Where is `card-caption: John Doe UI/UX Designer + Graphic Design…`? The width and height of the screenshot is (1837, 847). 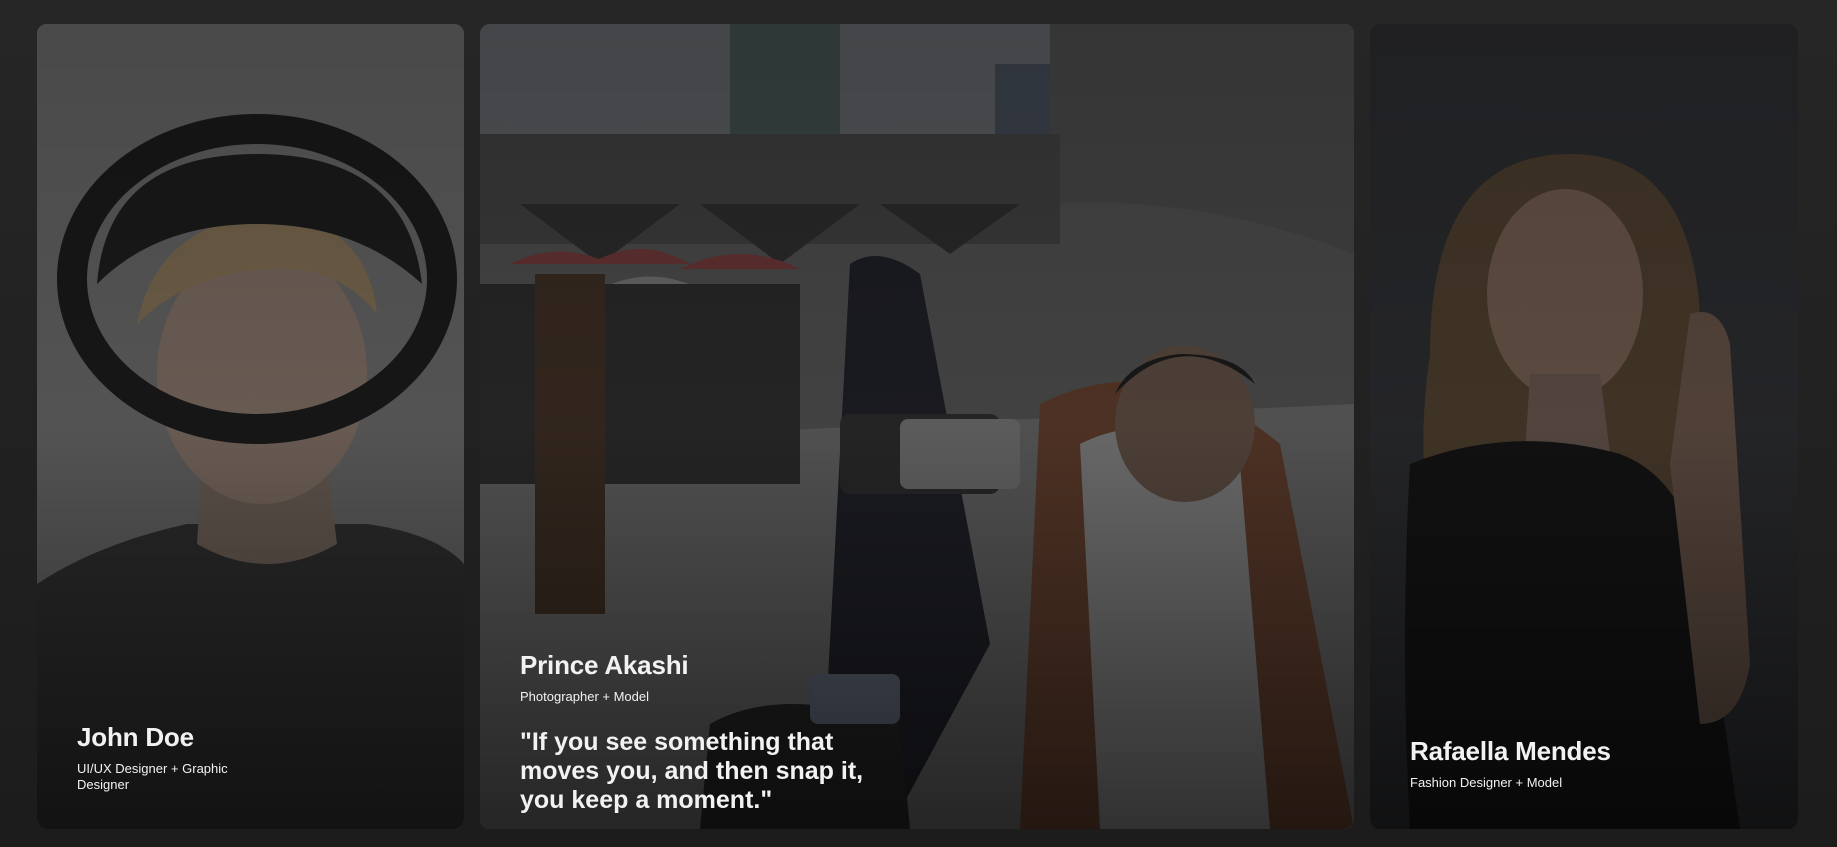 card-caption: John Doe UI/UX Designer + Graphic Design… is located at coordinates (162, 757).